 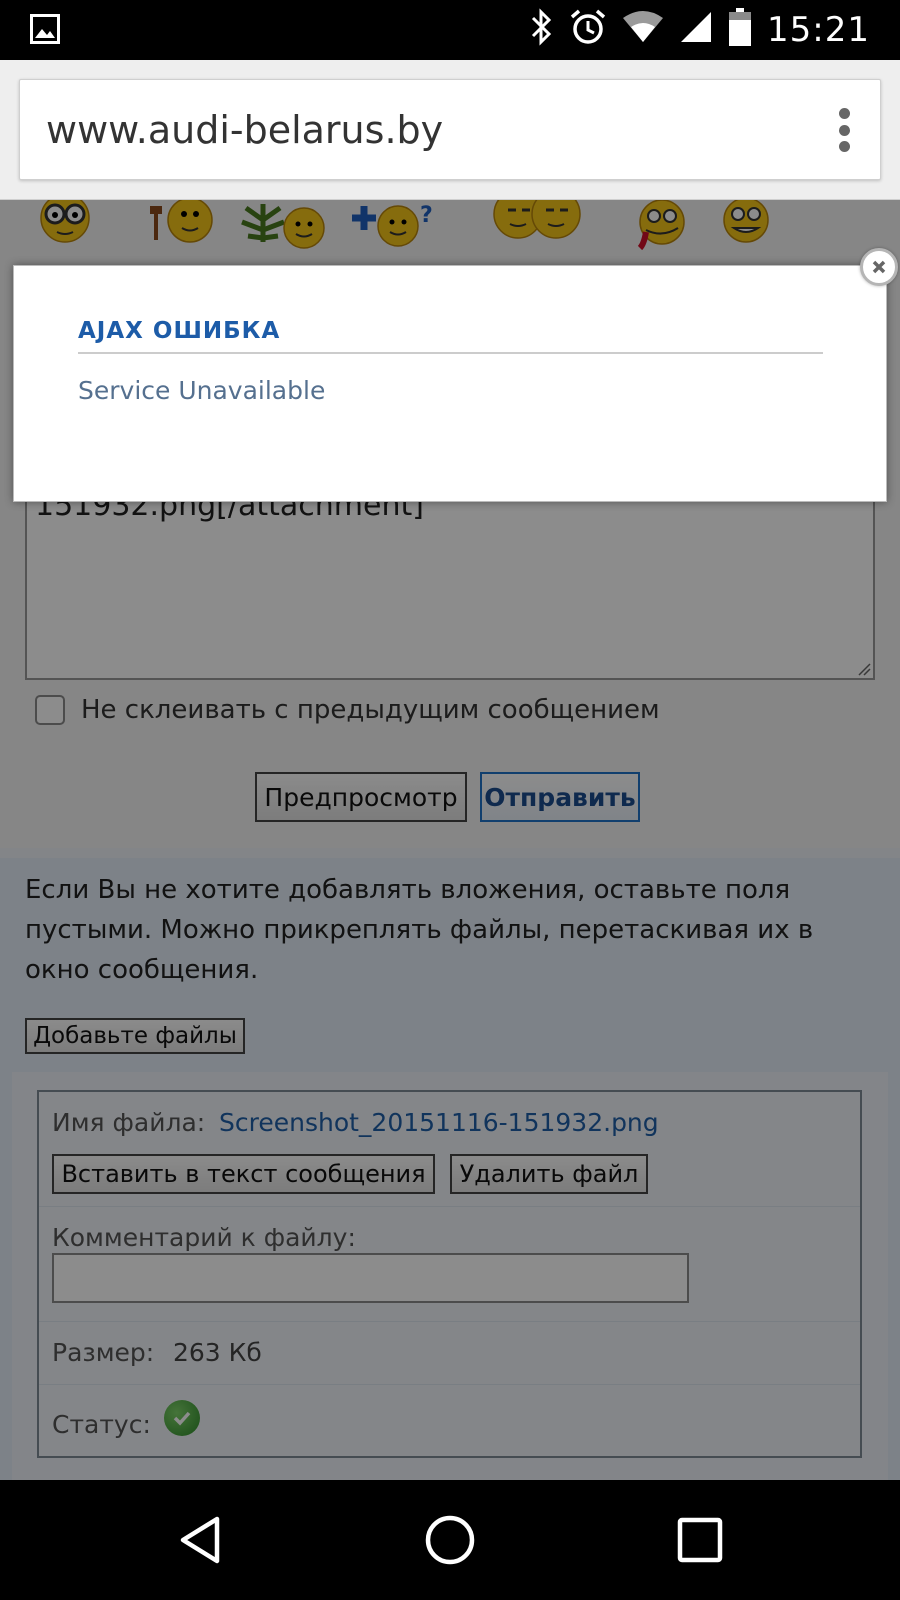 I want to click on dialog-divider, so click(x=450, y=353).